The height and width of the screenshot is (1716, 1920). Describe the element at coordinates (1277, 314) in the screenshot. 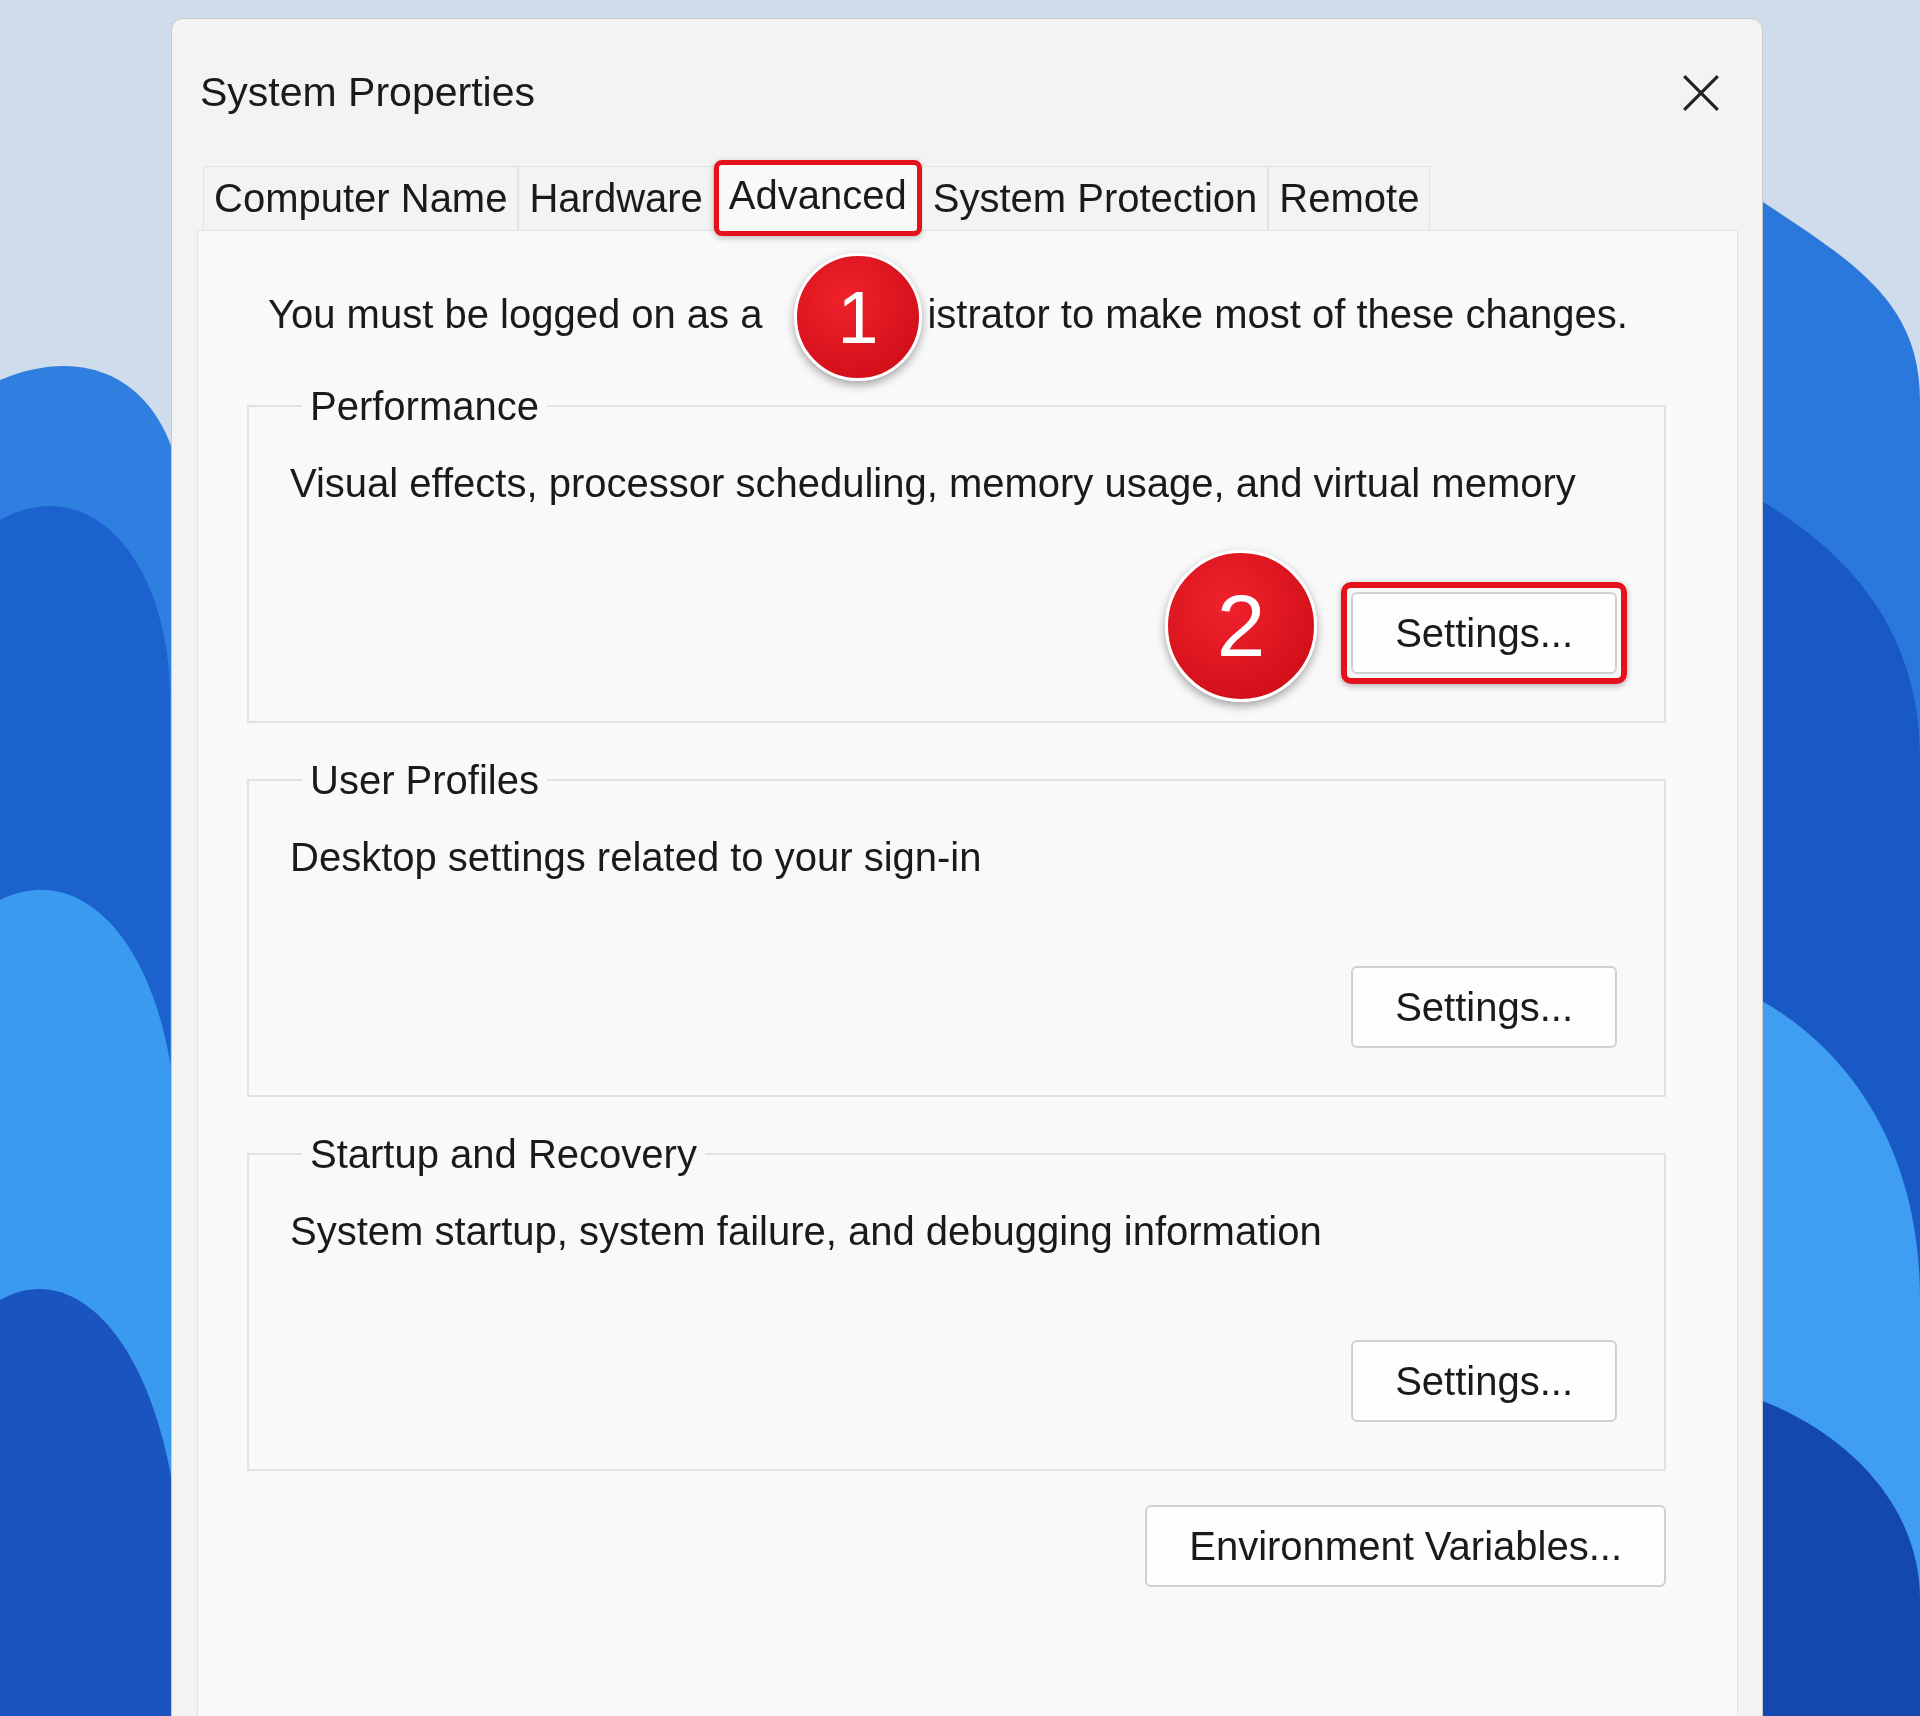

I see `notice-text: istrator to make most of these changes.` at that location.